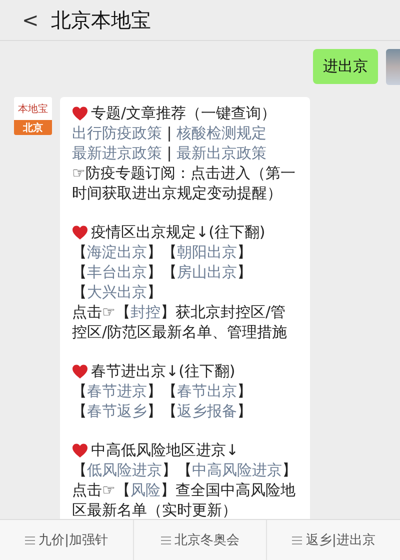 This screenshot has height=560, width=400. I want to click on link: 春节进京, so click(117, 391).